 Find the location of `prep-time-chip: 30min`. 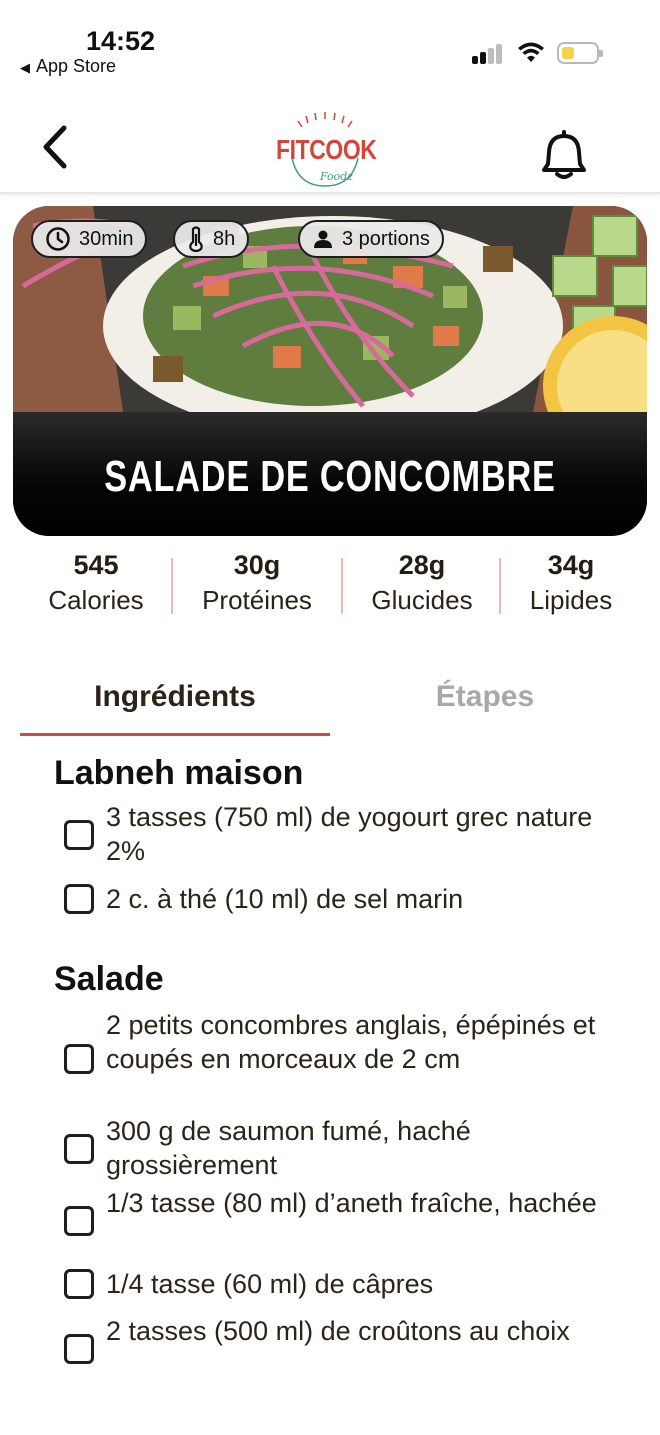

prep-time-chip: 30min is located at coordinates (89, 239).